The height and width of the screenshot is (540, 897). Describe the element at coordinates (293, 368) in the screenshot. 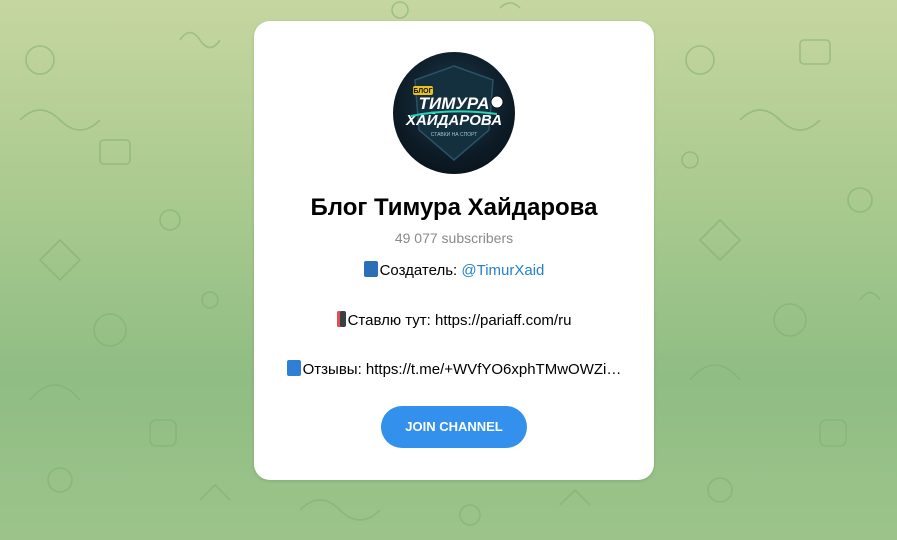

I see `book-icon` at that location.